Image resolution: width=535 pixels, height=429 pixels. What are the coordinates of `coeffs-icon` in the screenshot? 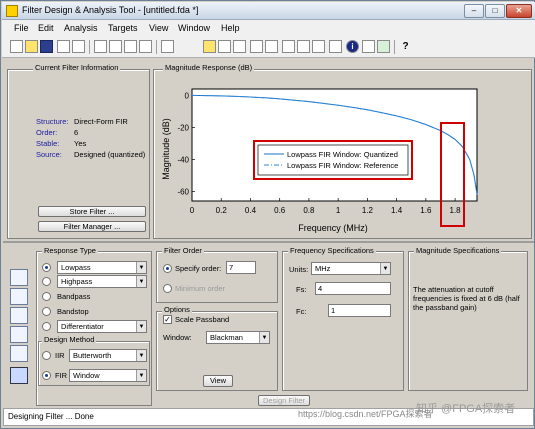 It's located at (335, 46).